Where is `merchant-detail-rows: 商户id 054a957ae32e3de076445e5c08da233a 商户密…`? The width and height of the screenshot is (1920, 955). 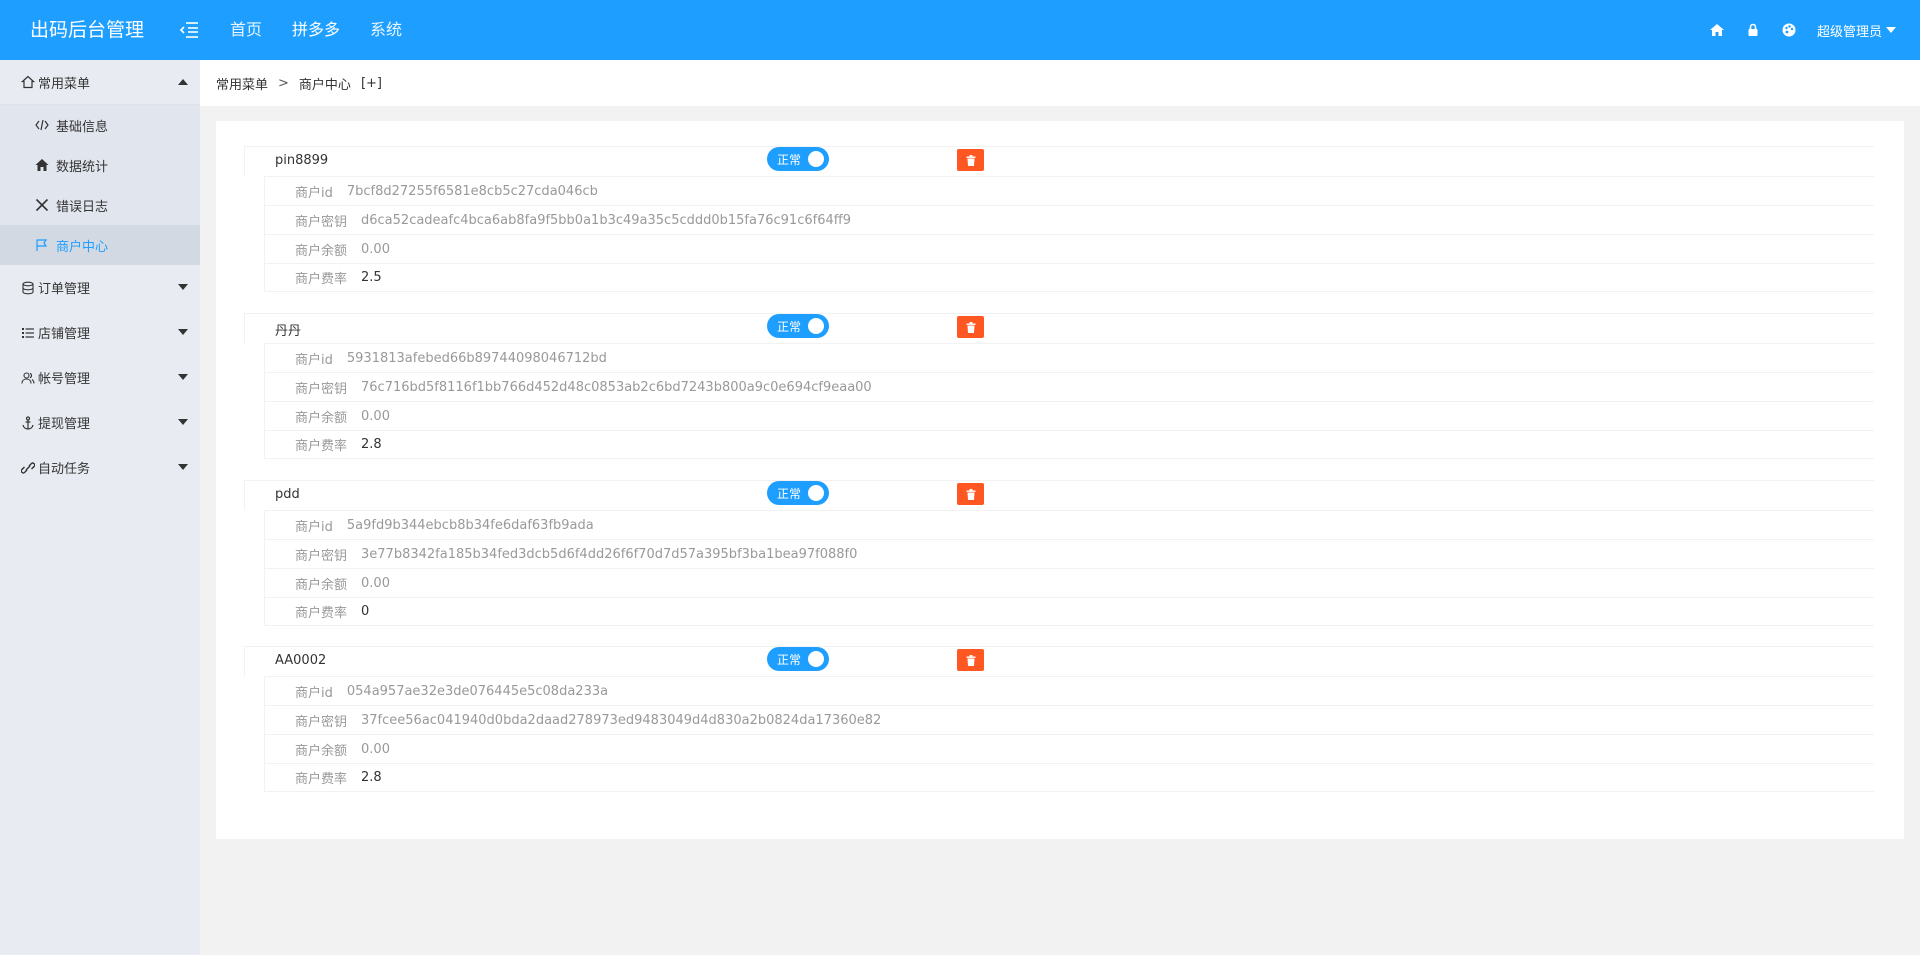 merchant-detail-rows: 商户id 054a957ae32e3de076445e5c08da233a 商户密… is located at coordinates (1069, 734).